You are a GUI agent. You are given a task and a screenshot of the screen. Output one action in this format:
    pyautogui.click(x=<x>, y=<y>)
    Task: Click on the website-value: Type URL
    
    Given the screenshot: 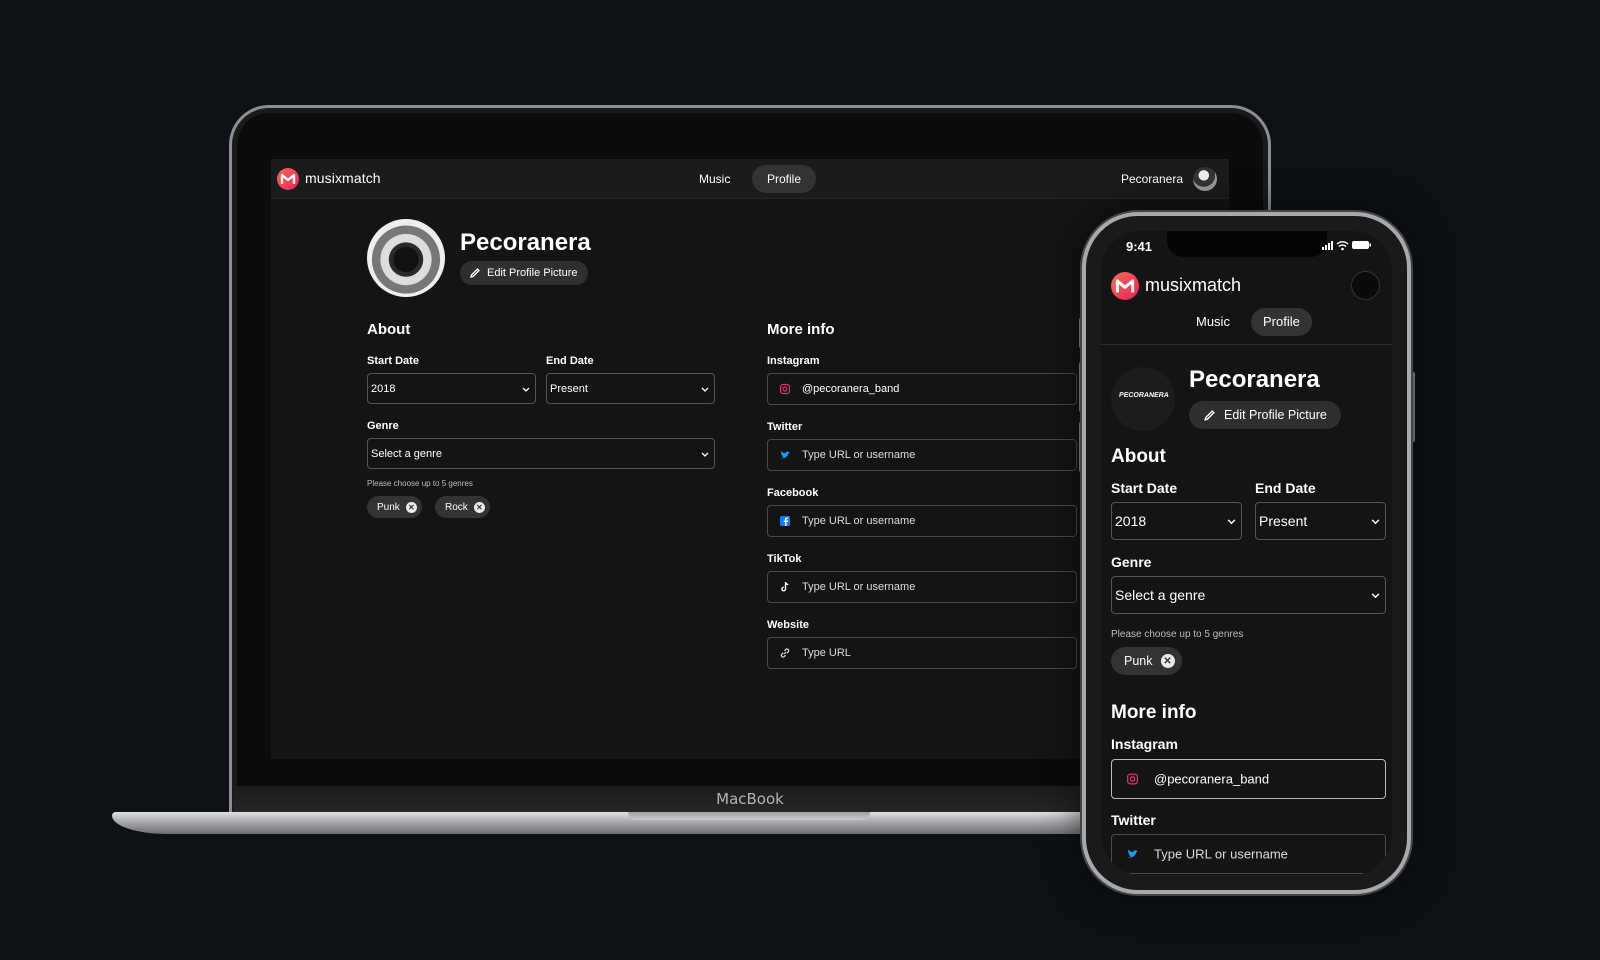 What is the action you would take?
    pyautogui.click(x=826, y=653)
    